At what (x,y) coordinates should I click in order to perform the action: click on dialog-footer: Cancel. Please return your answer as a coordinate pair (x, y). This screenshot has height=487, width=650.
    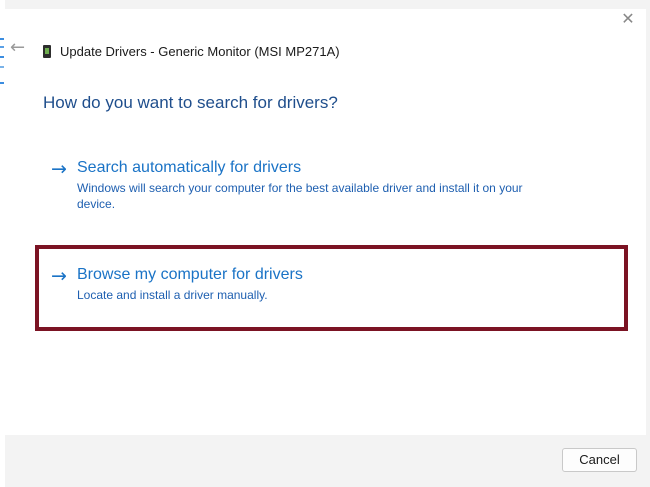
    Looking at the image, I should click on (325, 461).